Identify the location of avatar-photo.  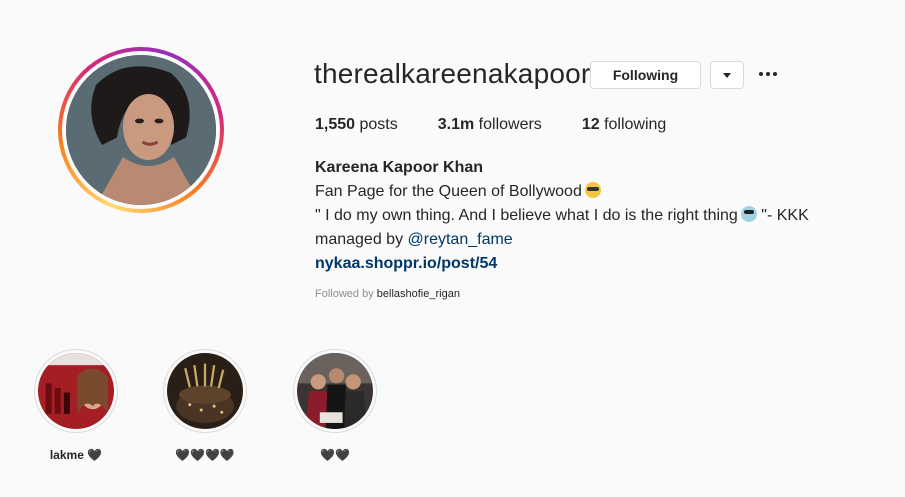
(141, 130).